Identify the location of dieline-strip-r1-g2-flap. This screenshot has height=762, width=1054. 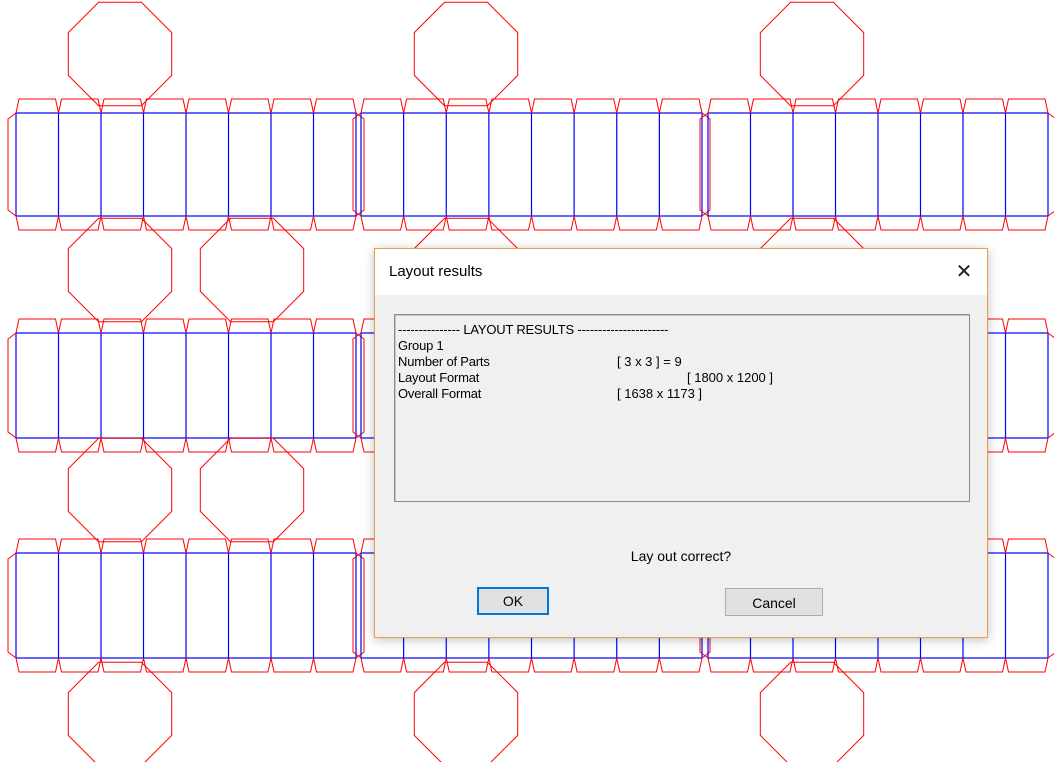
(1050, 385).